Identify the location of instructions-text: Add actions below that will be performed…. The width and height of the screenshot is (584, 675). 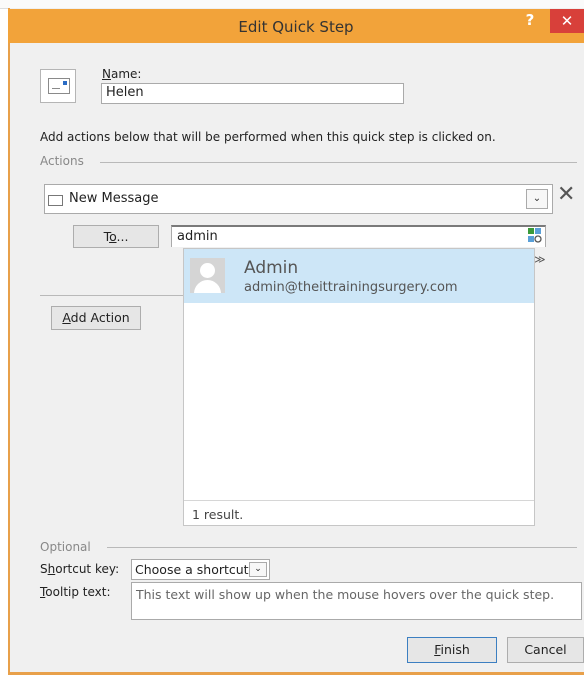
(268, 137).